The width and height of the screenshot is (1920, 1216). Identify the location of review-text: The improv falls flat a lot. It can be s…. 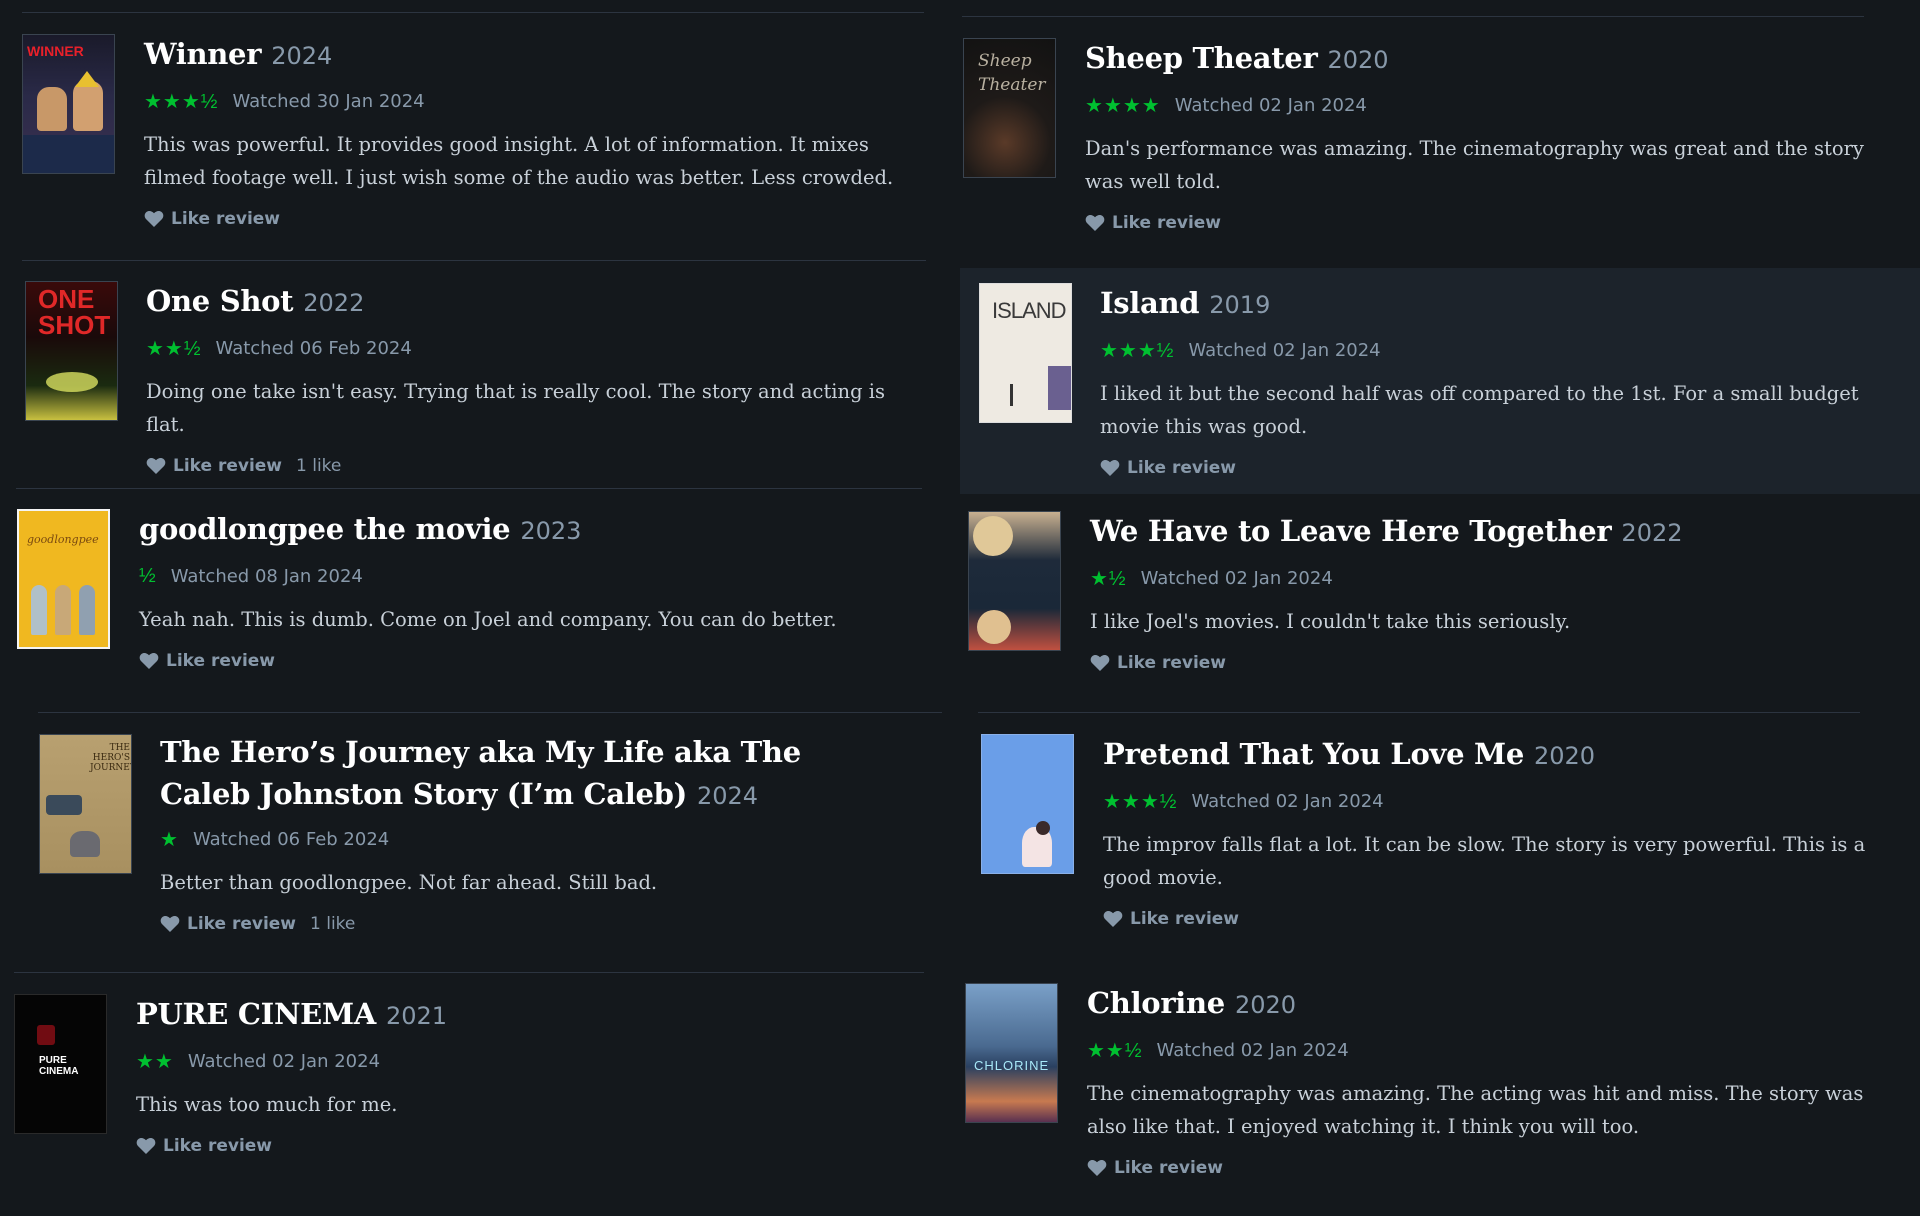
(1484, 861).